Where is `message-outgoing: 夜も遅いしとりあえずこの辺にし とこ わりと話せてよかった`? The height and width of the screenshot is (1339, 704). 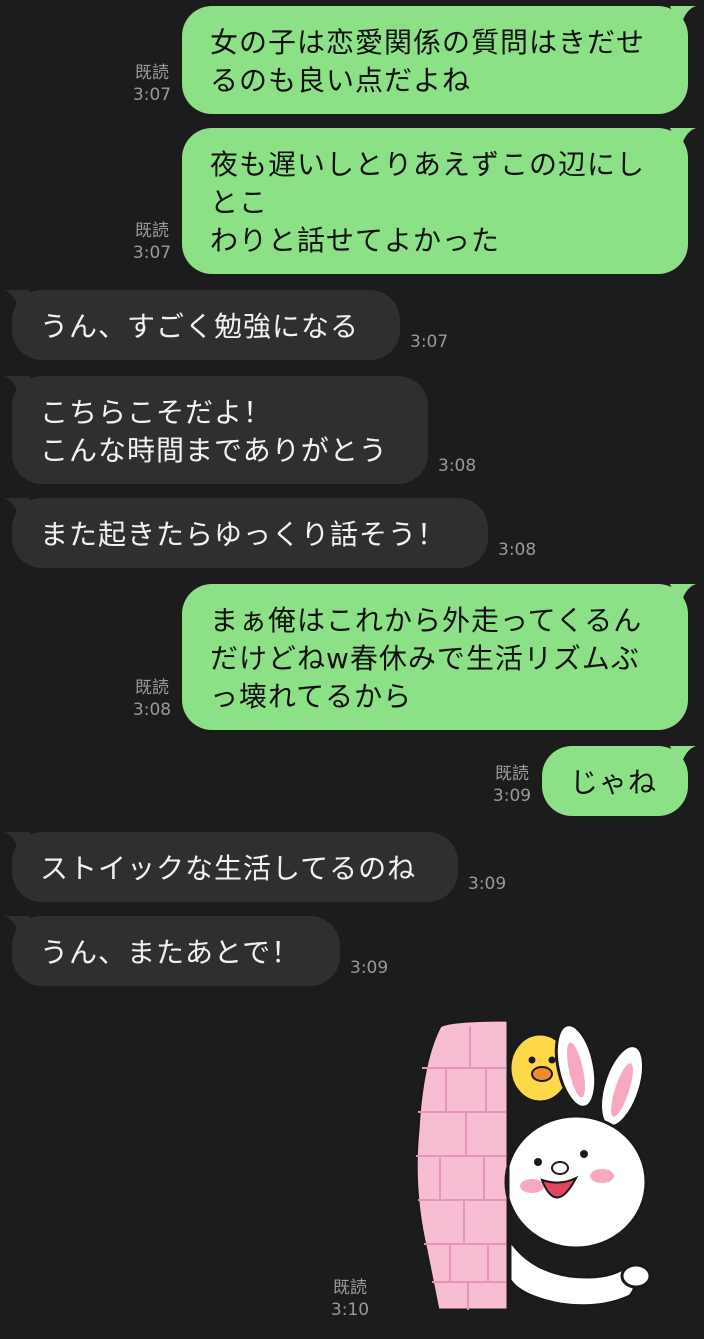 message-outgoing: 夜も遅いしとりあえずこの辺にし とこ わりと話せてよかった is located at coordinates (435, 201).